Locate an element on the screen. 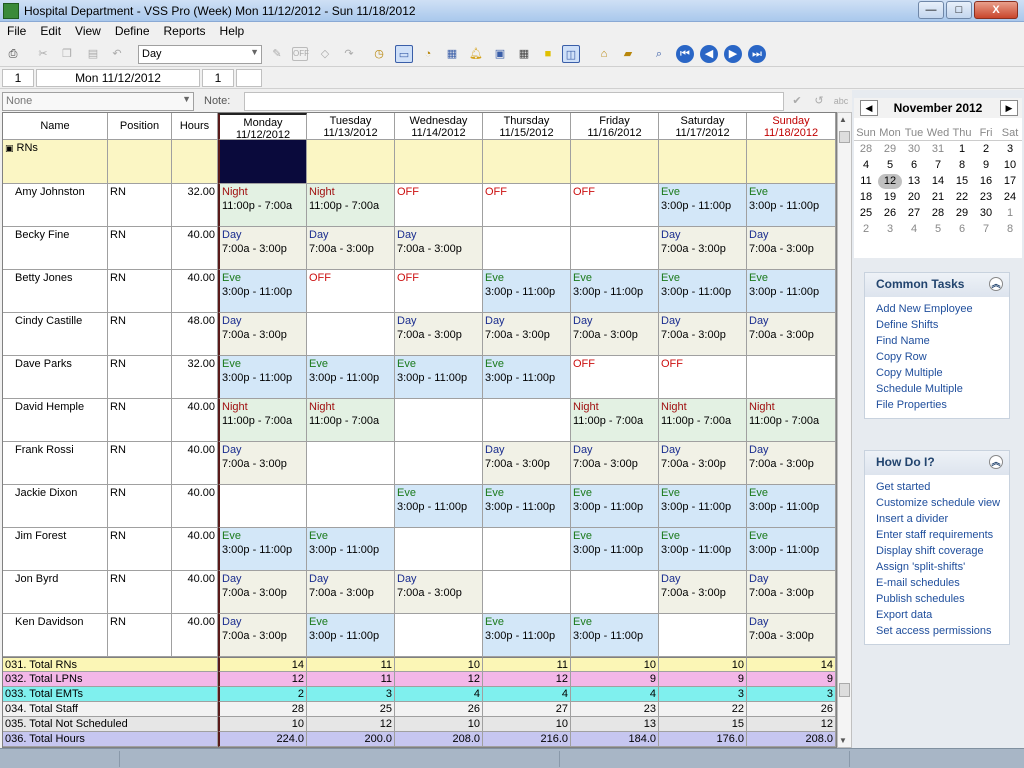 The image size is (1024, 768). check-icon: ✔ is located at coordinates (797, 101).